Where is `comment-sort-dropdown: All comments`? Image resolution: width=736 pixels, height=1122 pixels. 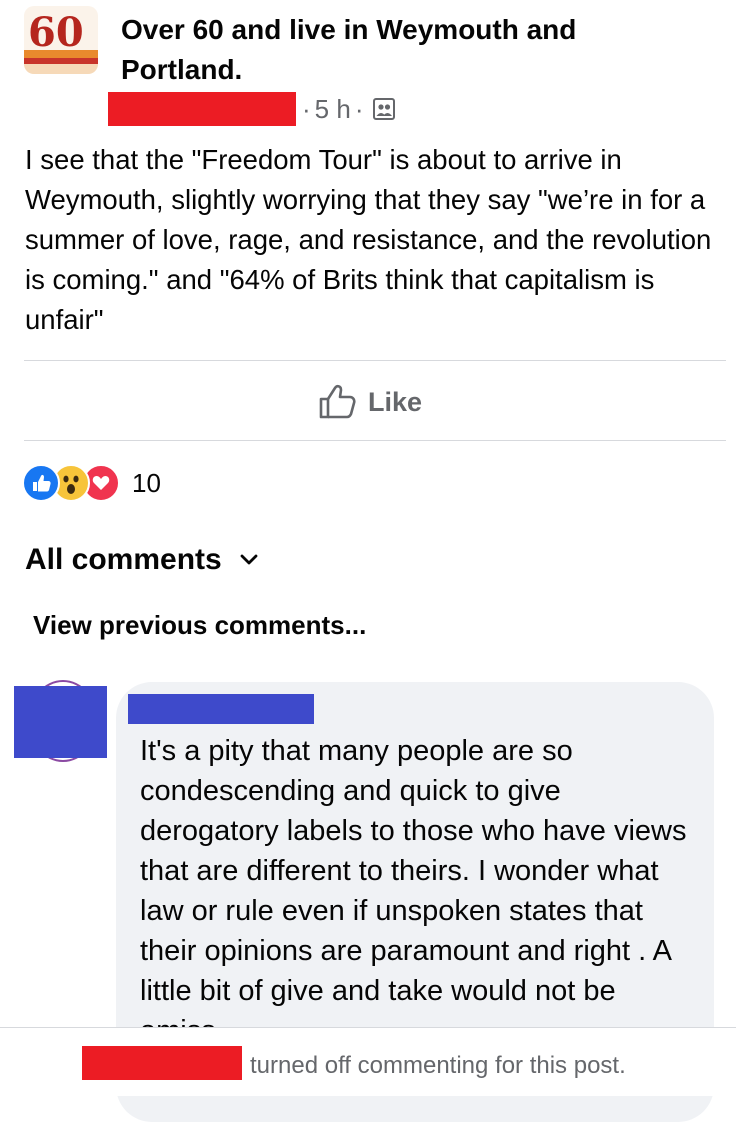
comment-sort-dropdown: All comments is located at coordinates (141, 560).